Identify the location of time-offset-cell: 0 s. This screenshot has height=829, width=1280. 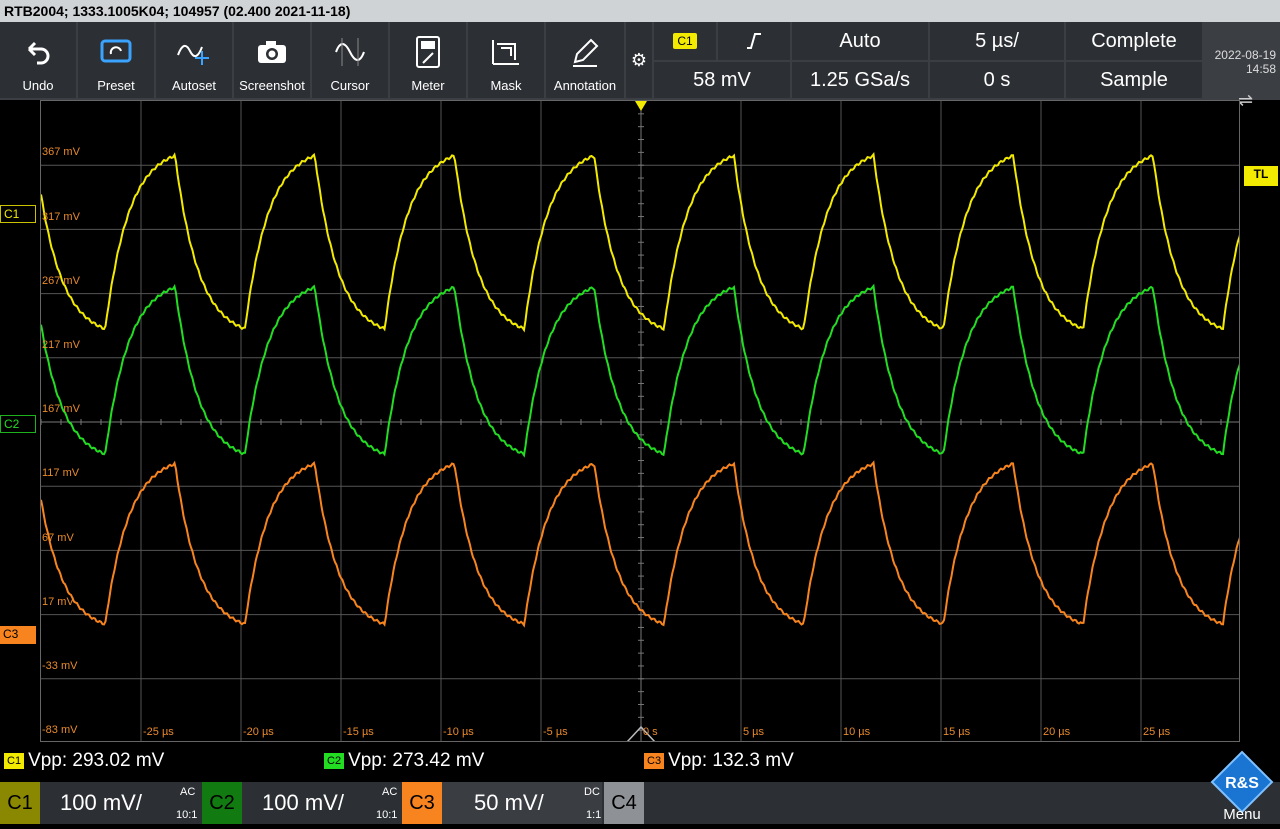
(997, 80).